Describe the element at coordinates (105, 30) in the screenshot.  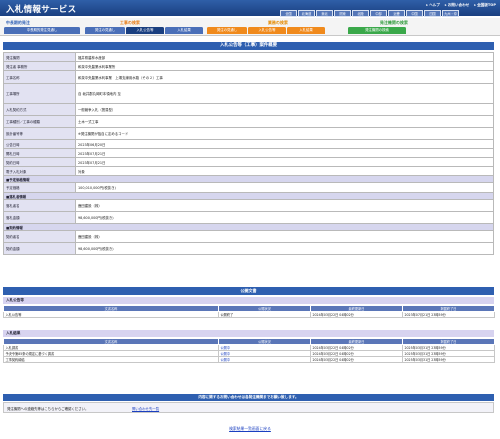
I see `tab-construction-outlook: 発注の見通し` at that location.